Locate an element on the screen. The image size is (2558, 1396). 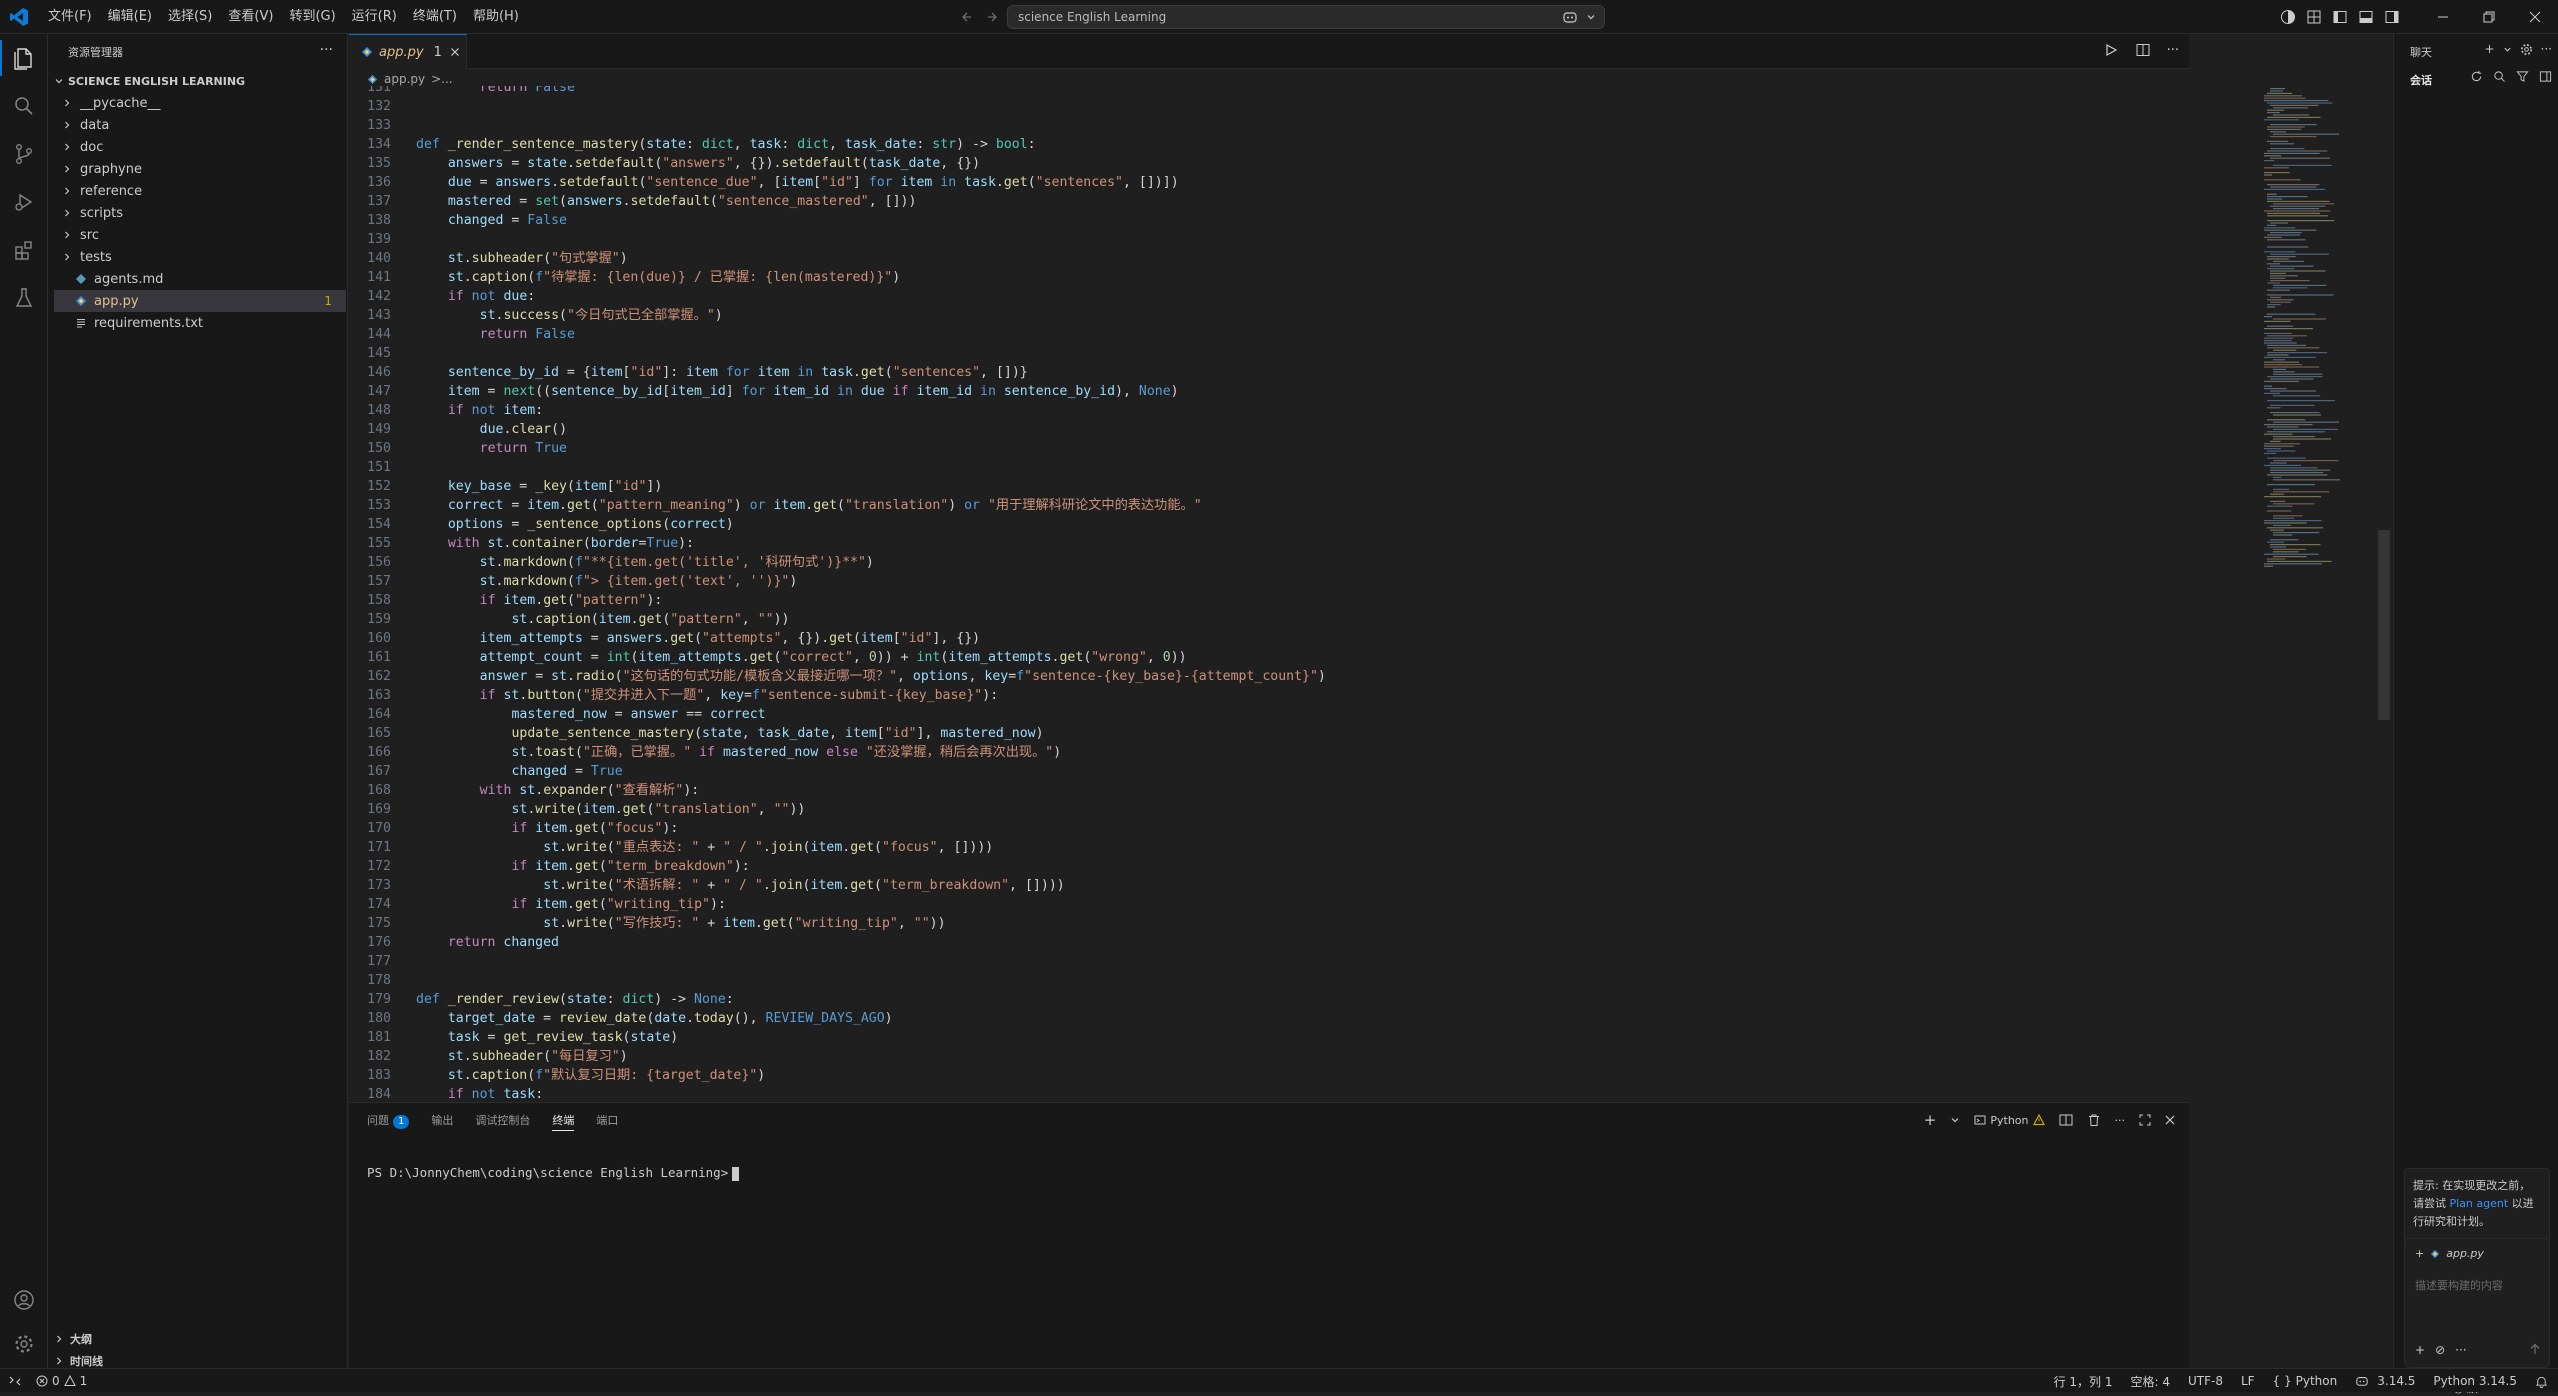
account-icon is located at coordinates (24, 1300).